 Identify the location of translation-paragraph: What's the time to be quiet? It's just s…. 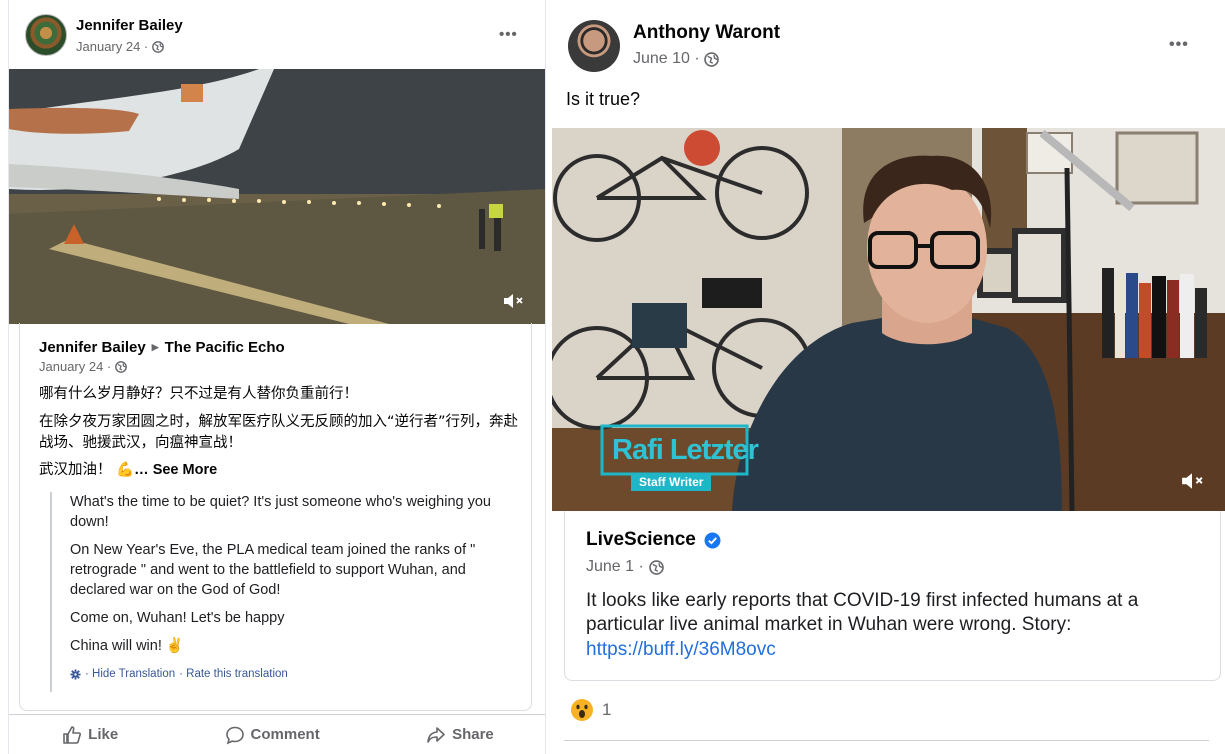
(280, 512).